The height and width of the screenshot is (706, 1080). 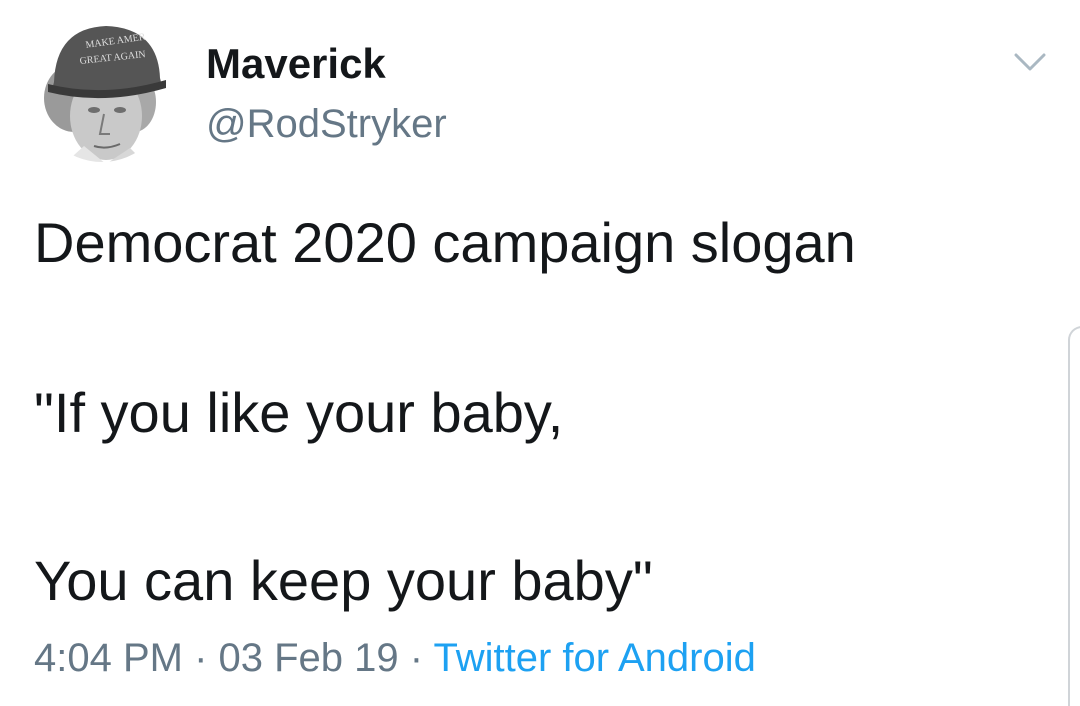 I want to click on user-handle: @RodStryker, so click(x=326, y=124).